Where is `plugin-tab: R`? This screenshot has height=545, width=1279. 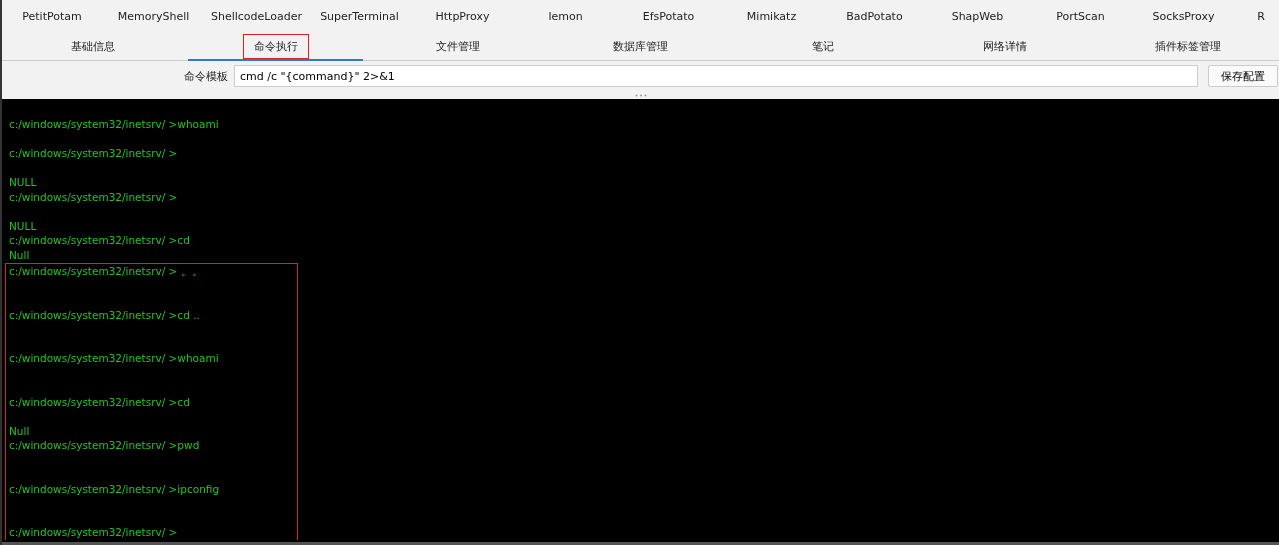 plugin-tab: R is located at coordinates (1250, 16).